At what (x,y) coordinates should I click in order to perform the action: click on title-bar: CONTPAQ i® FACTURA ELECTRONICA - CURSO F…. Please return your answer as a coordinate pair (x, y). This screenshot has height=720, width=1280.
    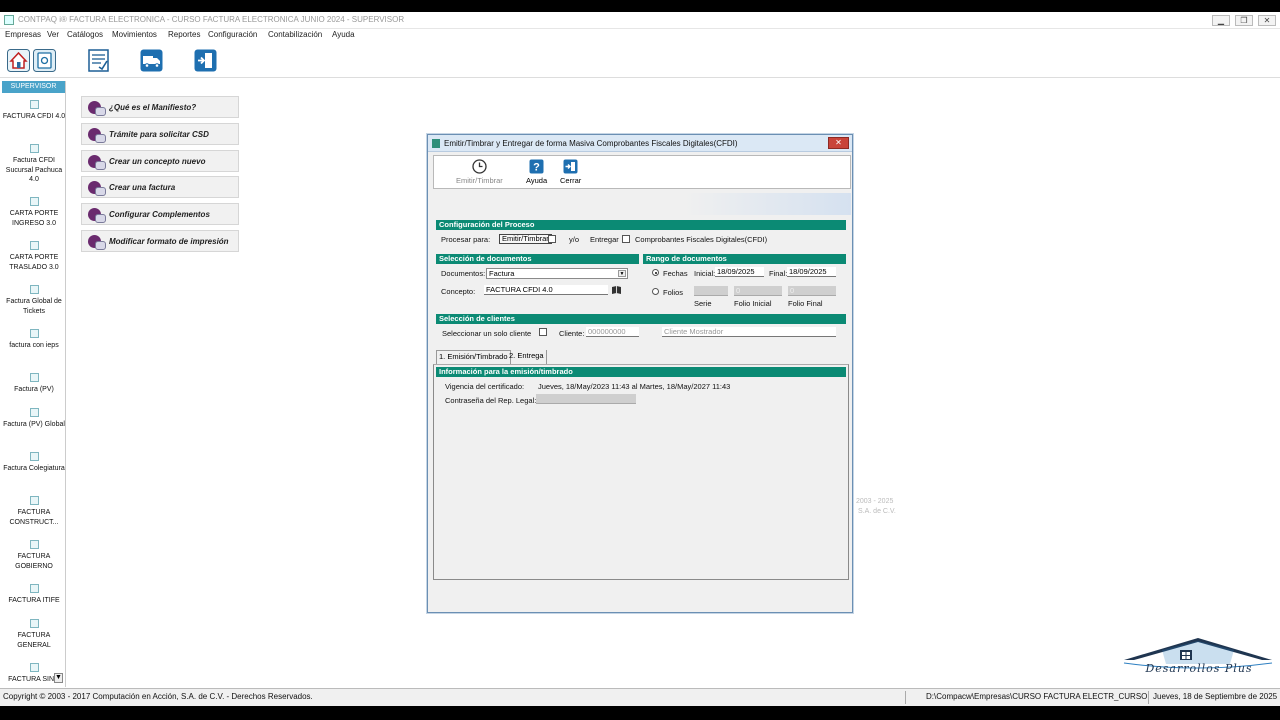
    Looking at the image, I should click on (640, 20).